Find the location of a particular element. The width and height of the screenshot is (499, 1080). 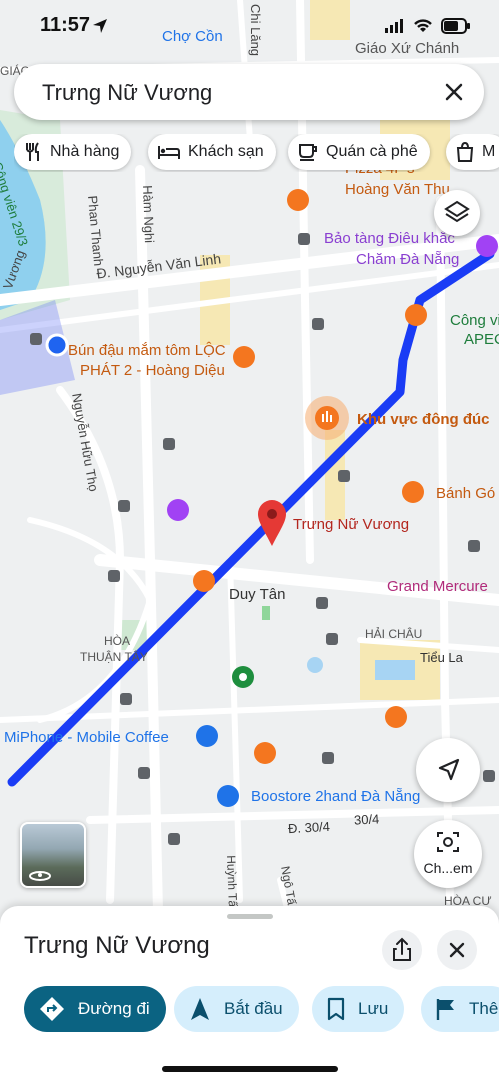

home-indicator is located at coordinates (250, 1069).